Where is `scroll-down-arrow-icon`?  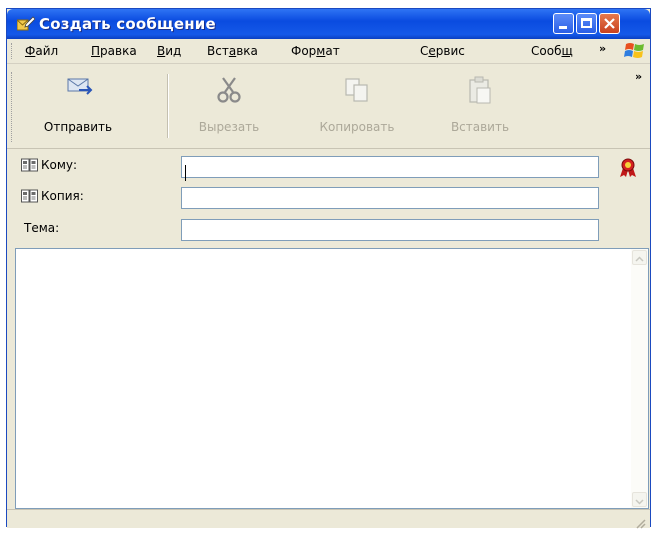 scroll-down-arrow-icon is located at coordinates (639, 502).